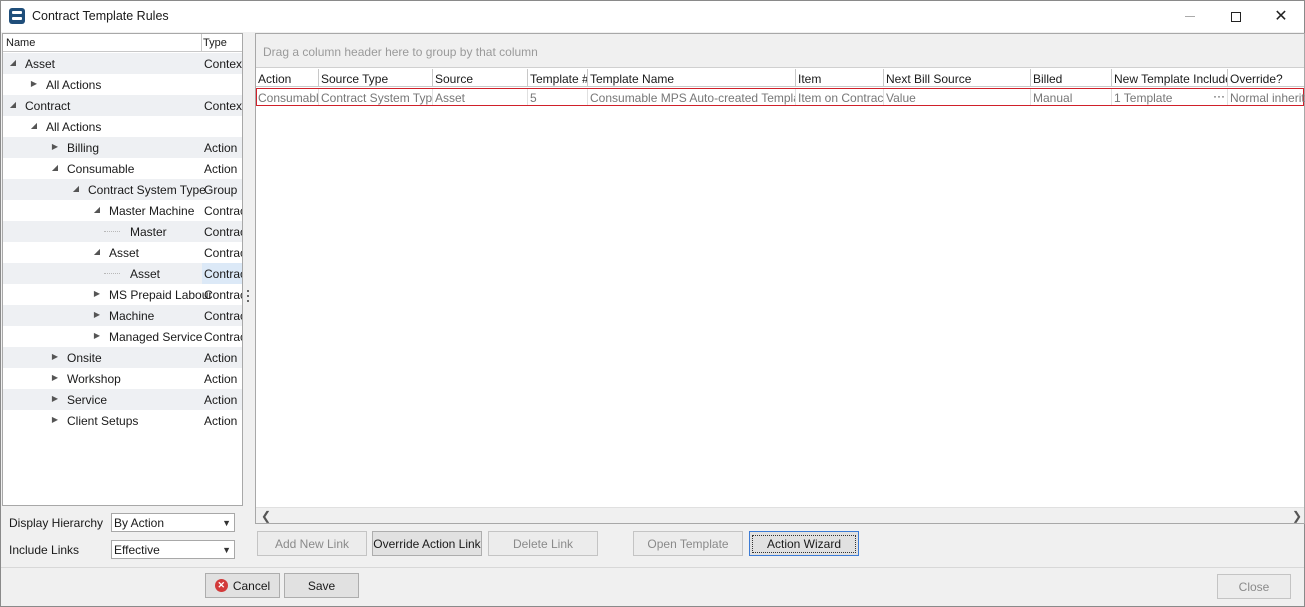 The height and width of the screenshot is (607, 1305). What do you see at coordinates (122, 294) in the screenshot?
I see `tree-row: ▶ MS Prepaid LabourContract` at bounding box center [122, 294].